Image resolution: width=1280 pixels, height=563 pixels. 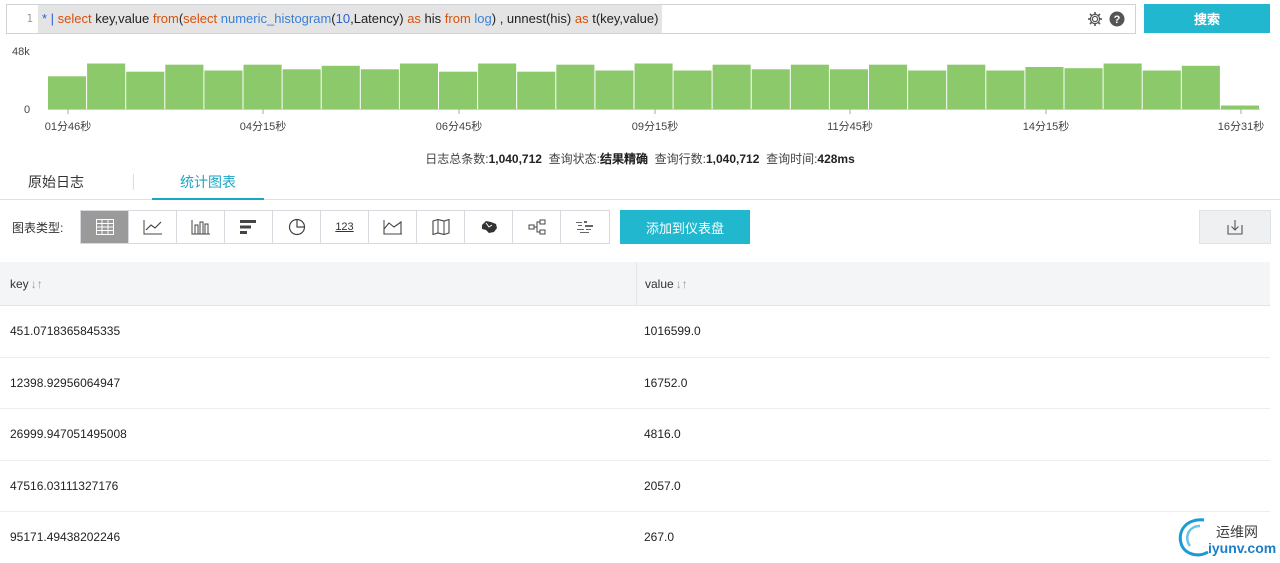 What do you see at coordinates (635, 486) in the screenshot?
I see `table-row: 47516.03111327176 2057.0` at bounding box center [635, 486].